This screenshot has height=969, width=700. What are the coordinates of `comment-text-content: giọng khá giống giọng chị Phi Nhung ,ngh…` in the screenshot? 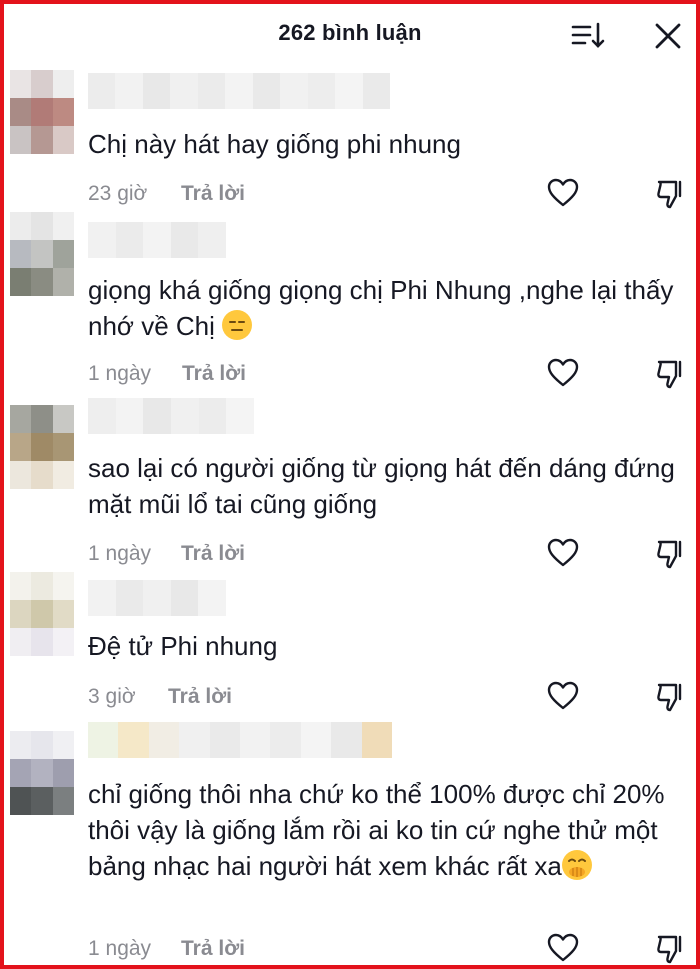 It's located at (381, 308).